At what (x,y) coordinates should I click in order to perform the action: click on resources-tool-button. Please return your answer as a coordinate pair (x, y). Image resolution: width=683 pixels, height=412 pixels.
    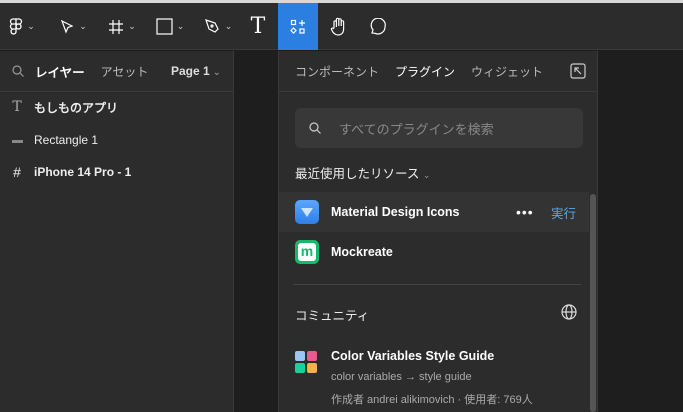
    Looking at the image, I should click on (298, 26).